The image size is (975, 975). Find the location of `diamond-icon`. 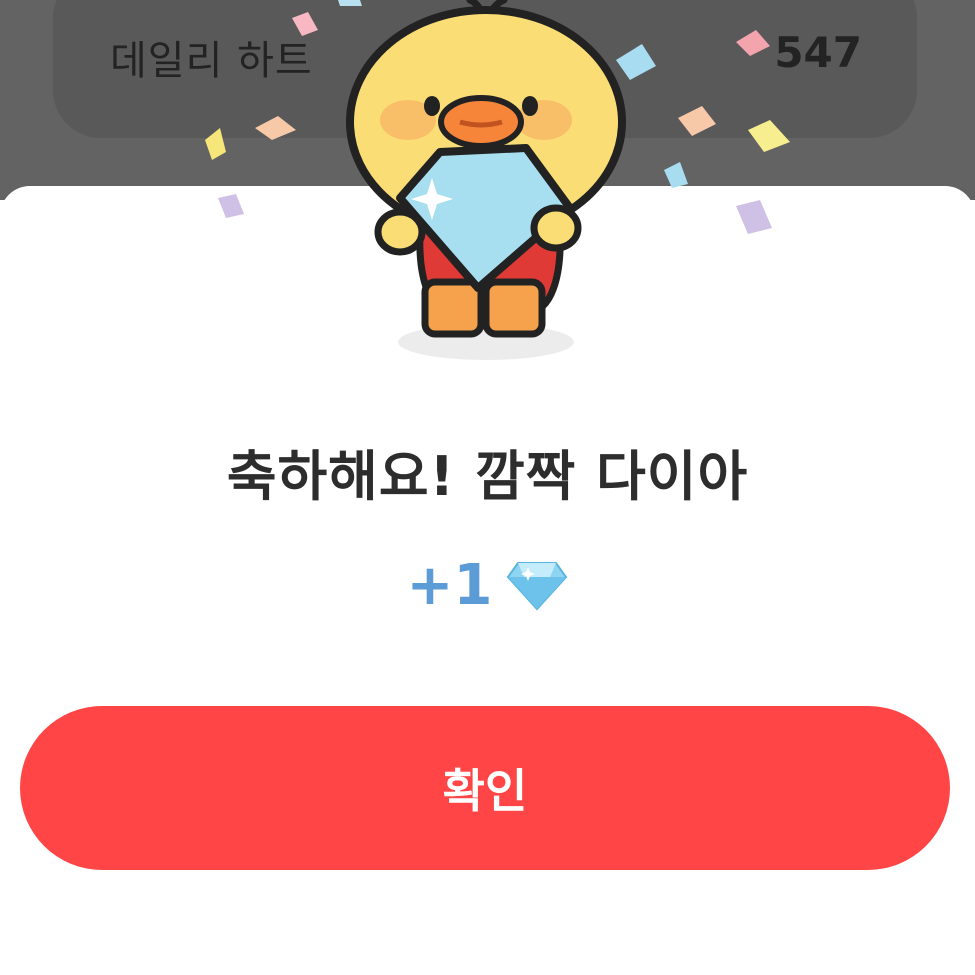

diamond-icon is located at coordinates (537, 586).